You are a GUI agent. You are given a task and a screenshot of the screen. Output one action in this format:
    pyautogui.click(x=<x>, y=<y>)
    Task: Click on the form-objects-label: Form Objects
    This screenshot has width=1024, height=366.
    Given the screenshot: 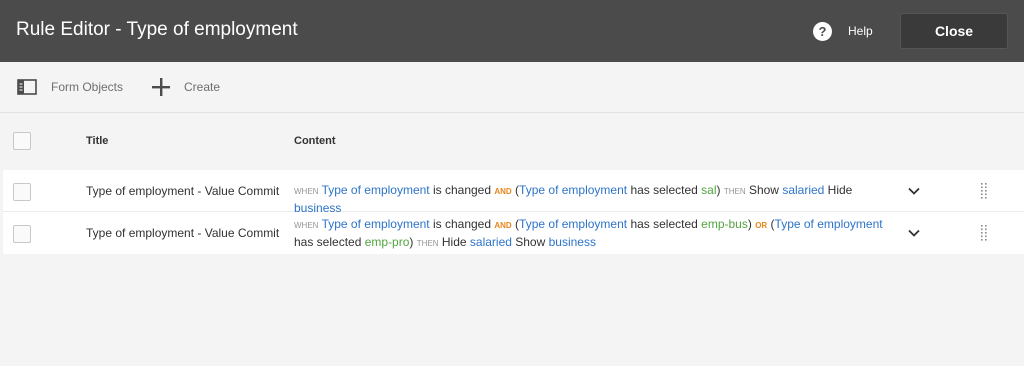 What is the action you would take?
    pyautogui.click(x=87, y=87)
    